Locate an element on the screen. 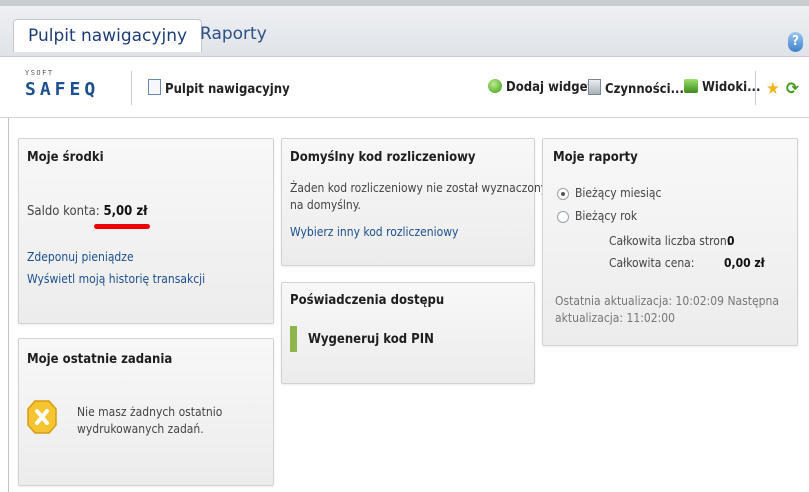 This screenshot has width=809, height=492. choose-billing-code-link: Wybierz inny kod rozliczeniowy is located at coordinates (374, 232).